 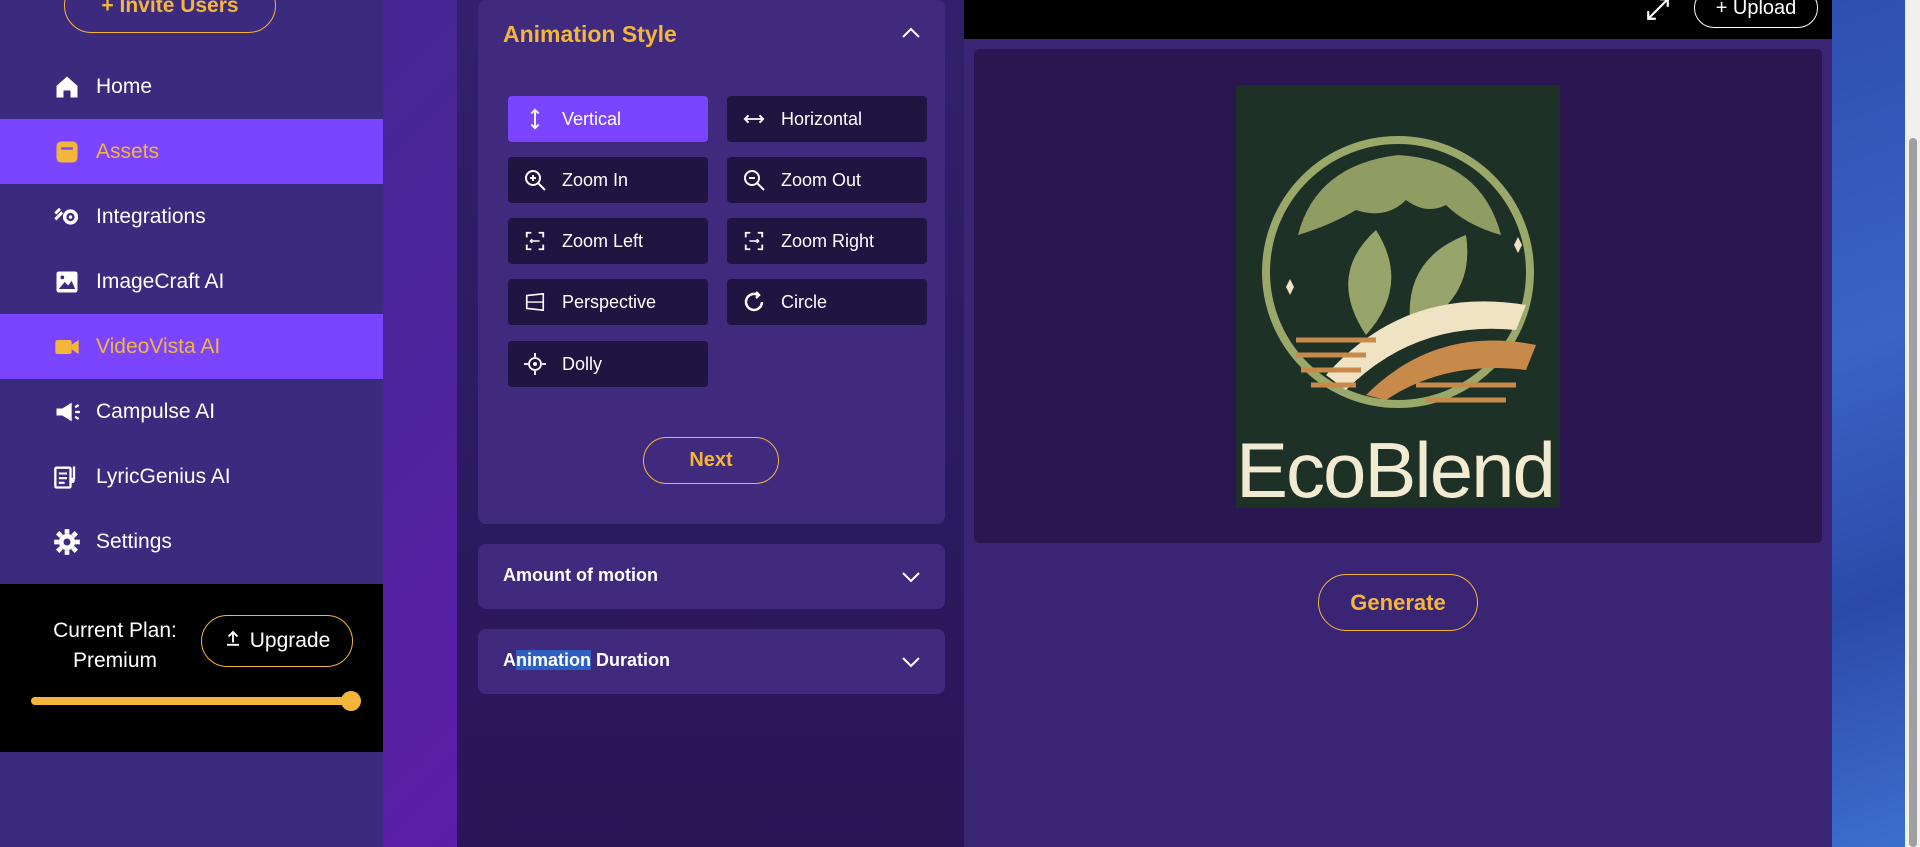 What do you see at coordinates (1396, 467) in the screenshot?
I see `logo-text: EcoBlend` at bounding box center [1396, 467].